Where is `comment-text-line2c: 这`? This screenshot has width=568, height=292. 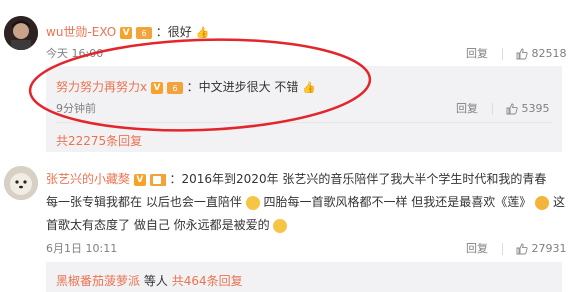 comment-text-line2c: 这 is located at coordinates (558, 202).